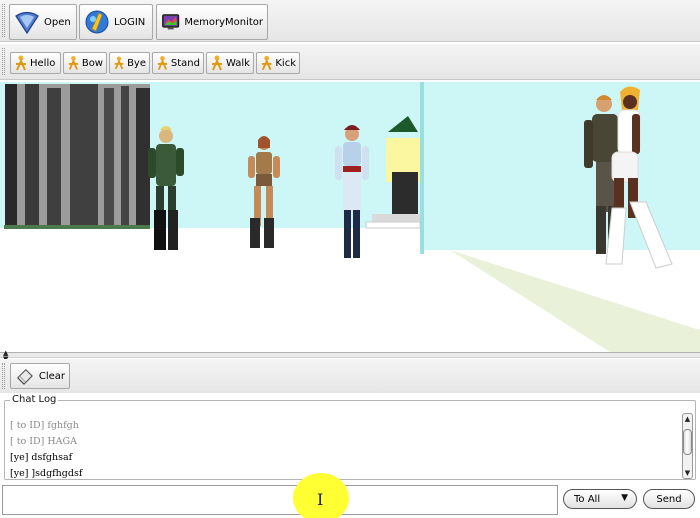  What do you see at coordinates (350, 356) in the screenshot?
I see `panel-splitter: ▲▼` at bounding box center [350, 356].